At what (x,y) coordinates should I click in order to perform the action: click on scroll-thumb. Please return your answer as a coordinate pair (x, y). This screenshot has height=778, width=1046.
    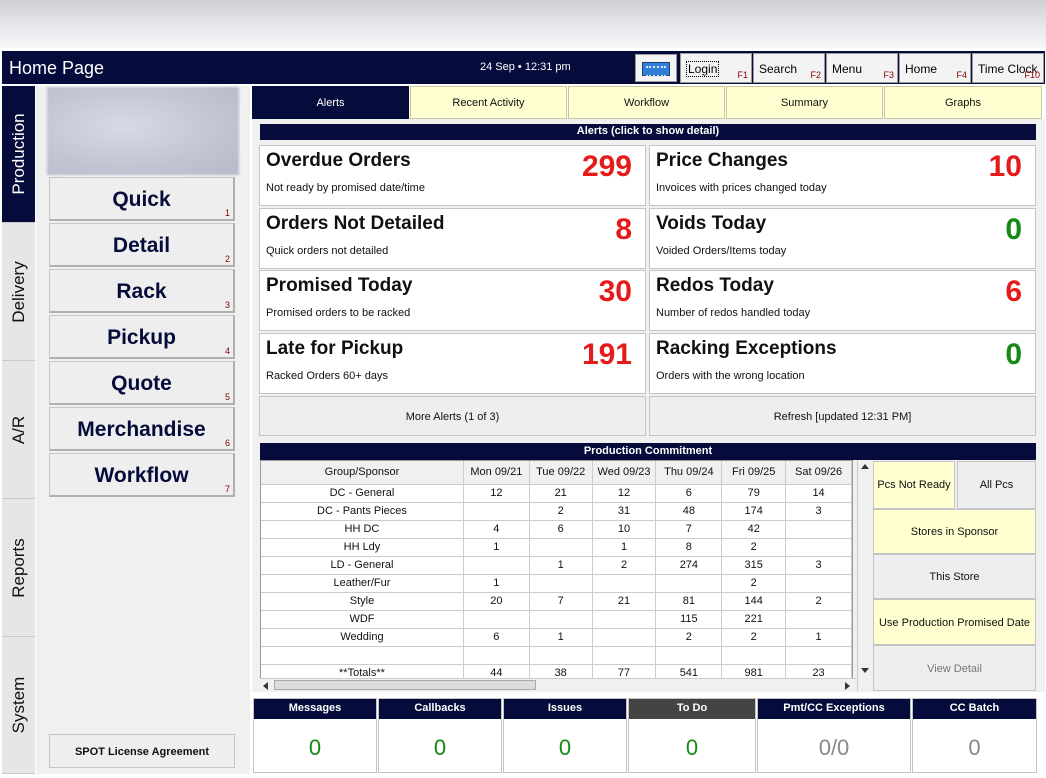
    Looking at the image, I should click on (405, 685).